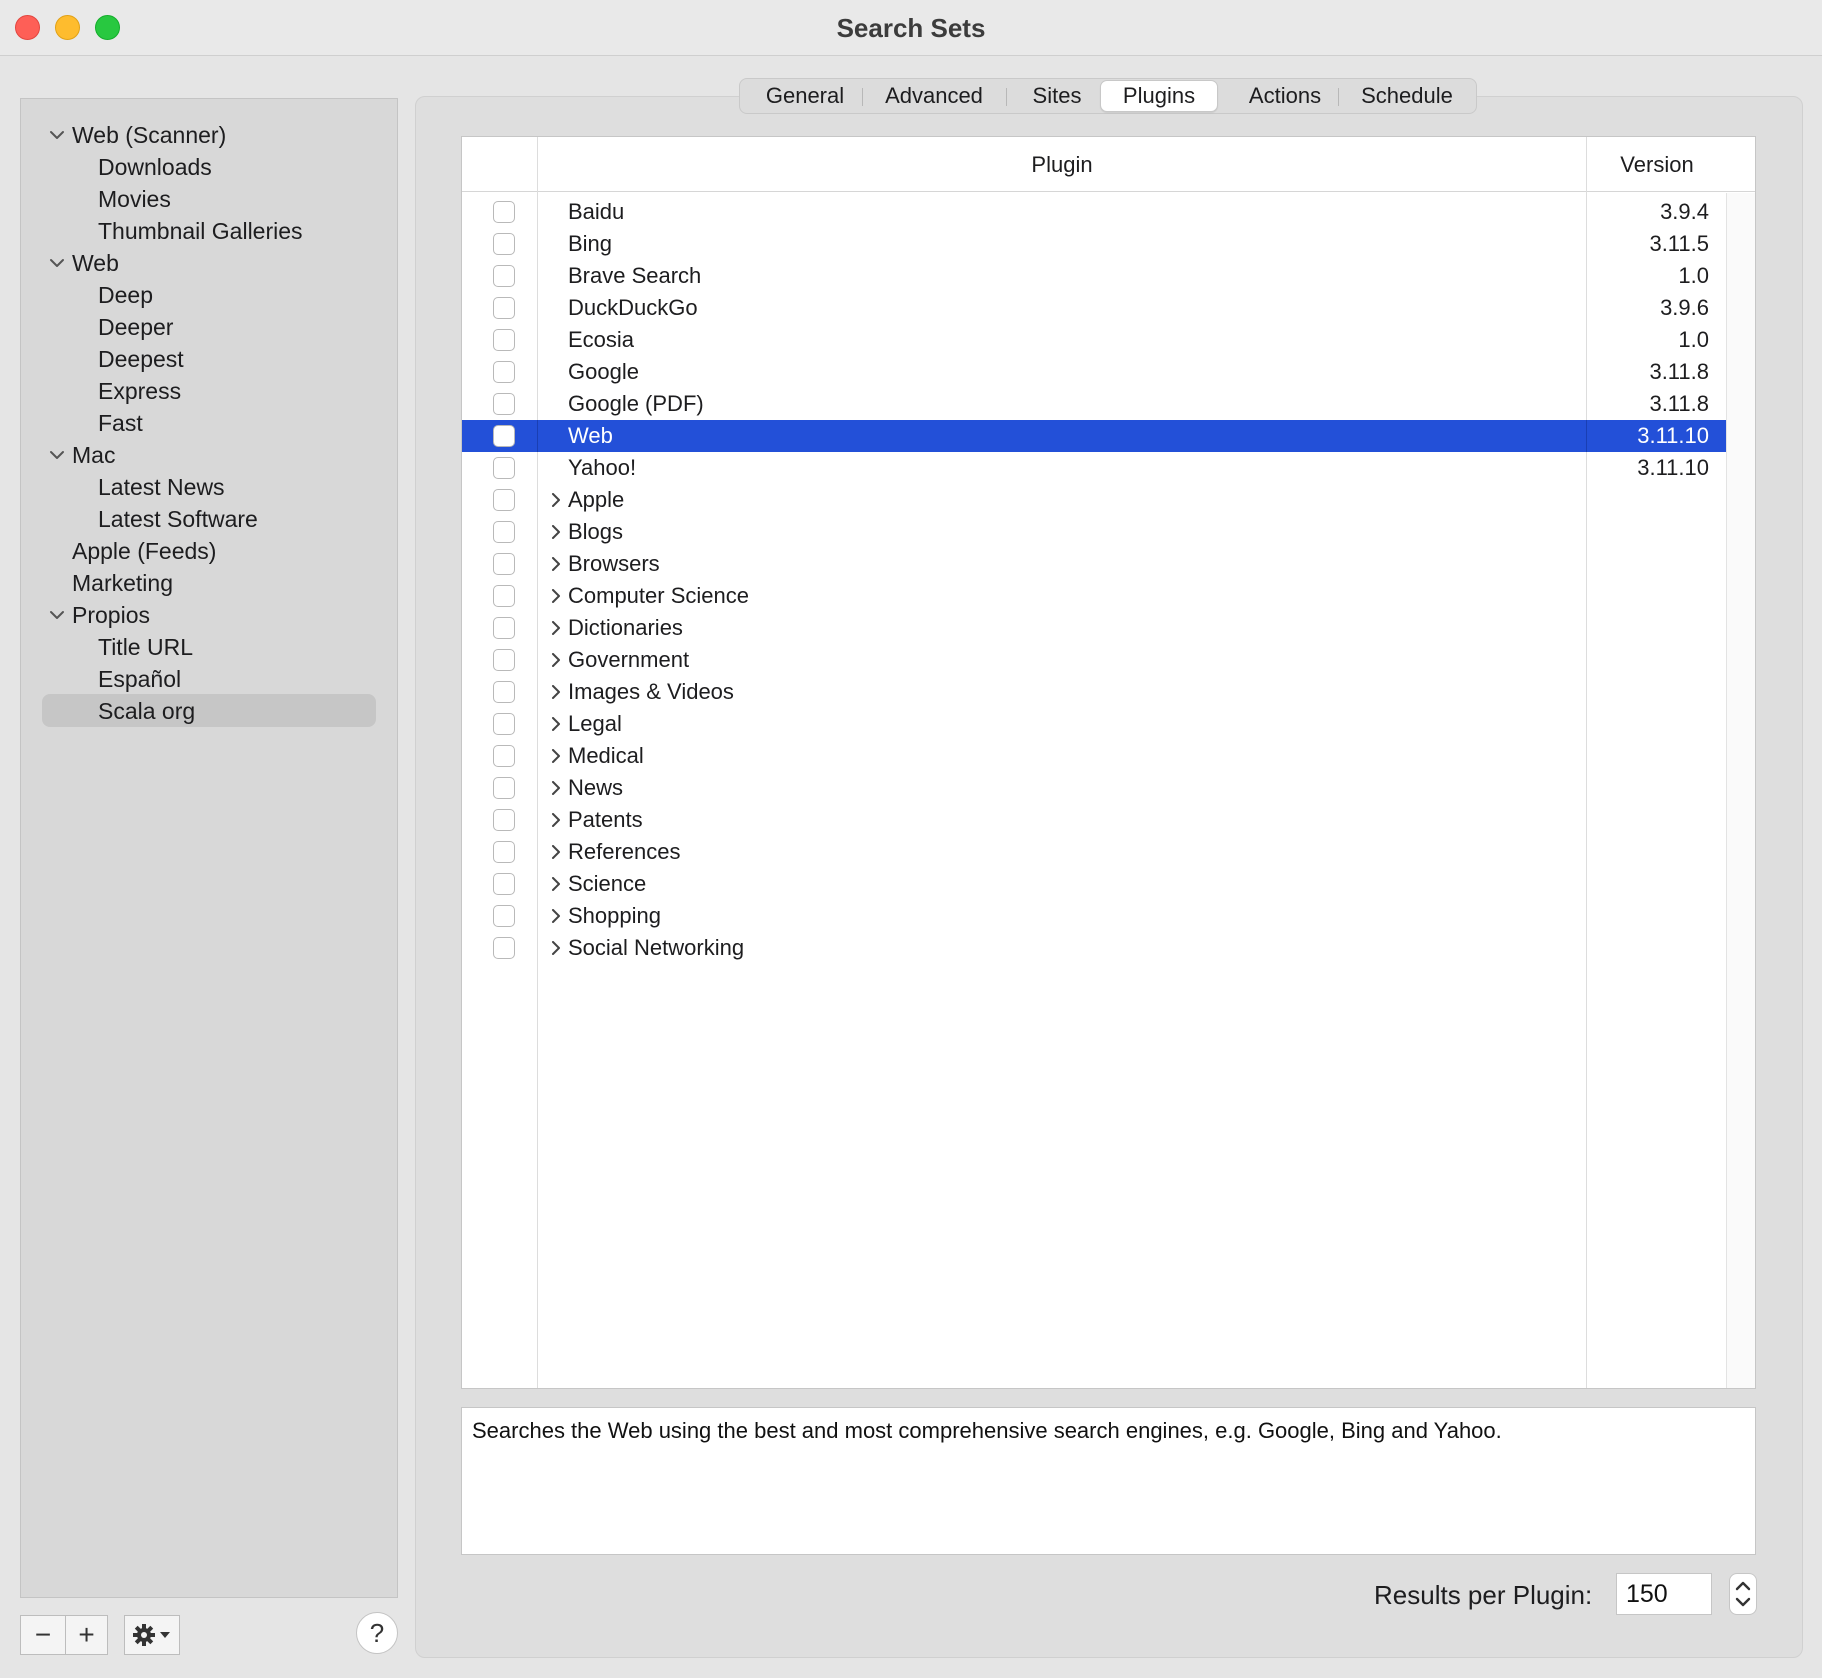  What do you see at coordinates (209, 231) in the screenshot?
I see `sidebar-item-thumbnail-galleries: Thumbnail Galleries` at bounding box center [209, 231].